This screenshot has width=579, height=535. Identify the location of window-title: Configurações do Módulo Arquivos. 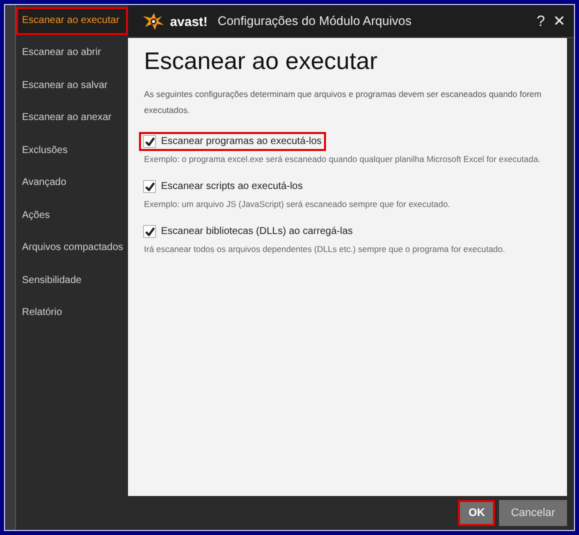
(315, 21).